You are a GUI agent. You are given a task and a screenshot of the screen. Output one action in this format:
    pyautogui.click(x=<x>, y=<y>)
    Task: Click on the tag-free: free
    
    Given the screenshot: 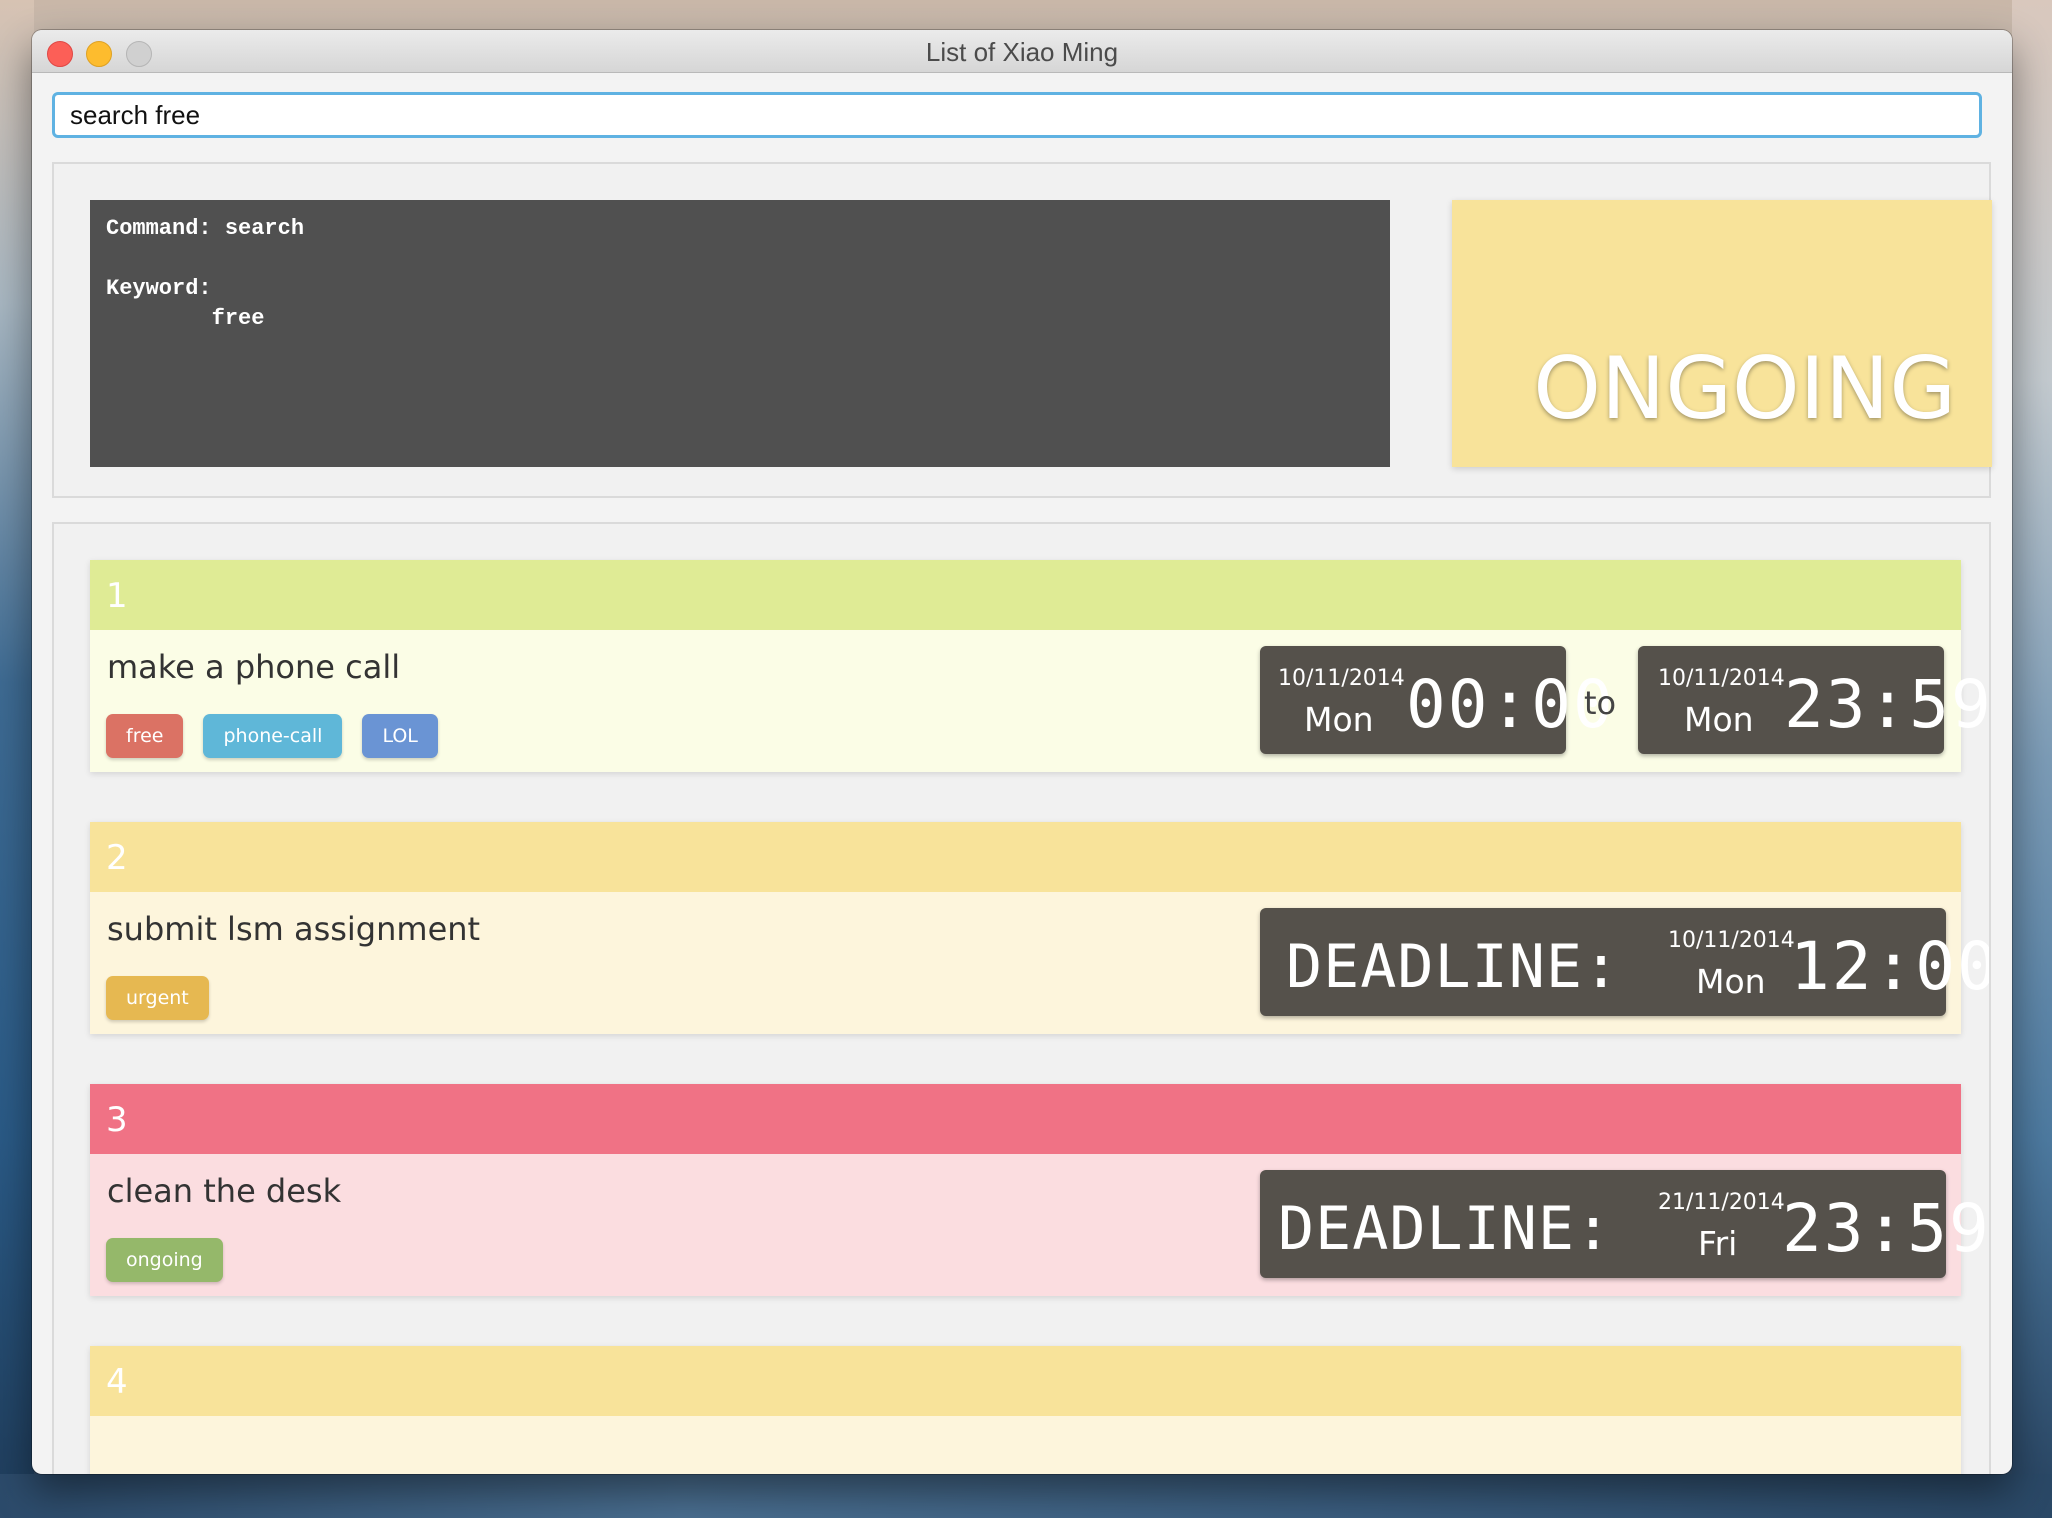 What is the action you would take?
    pyautogui.click(x=145, y=736)
    